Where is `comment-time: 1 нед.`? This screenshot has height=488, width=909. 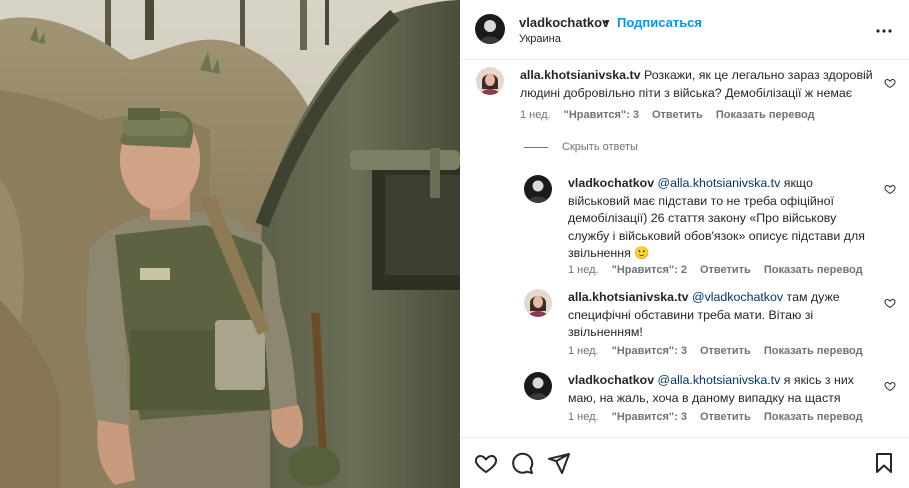
comment-time: 1 нед. is located at coordinates (535, 115).